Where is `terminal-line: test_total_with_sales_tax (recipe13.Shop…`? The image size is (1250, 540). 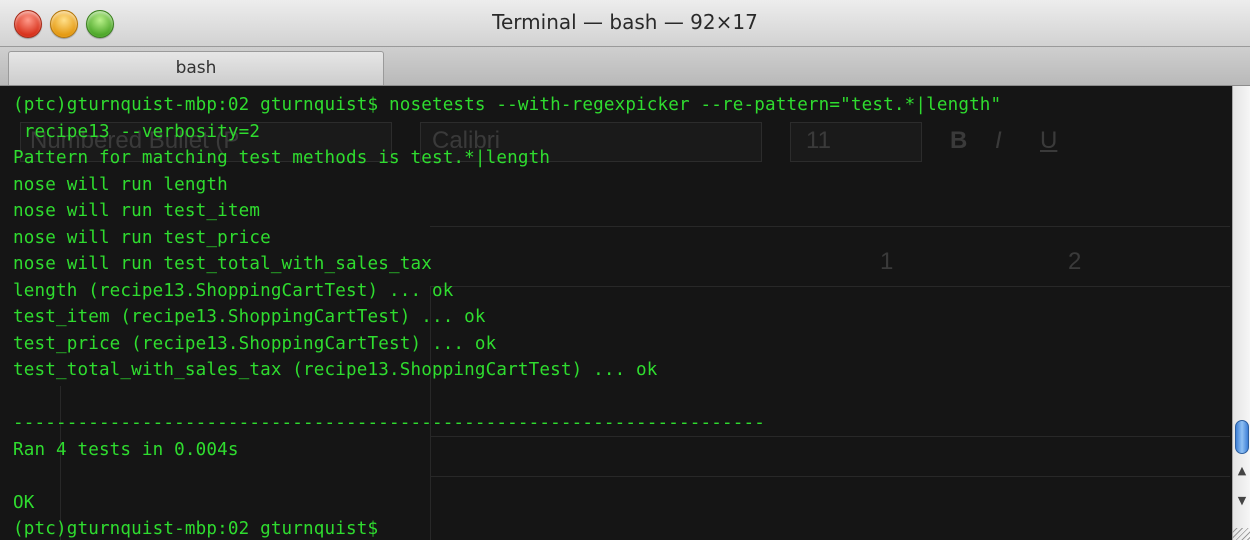
terminal-line: test_total_with_sales_tax (recipe13.Shop… is located at coordinates (335, 370).